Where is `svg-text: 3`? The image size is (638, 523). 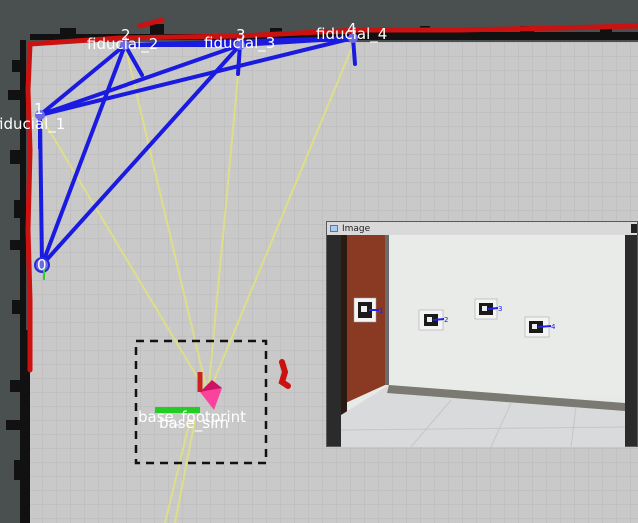 svg-text: 3 is located at coordinates (500, 309).